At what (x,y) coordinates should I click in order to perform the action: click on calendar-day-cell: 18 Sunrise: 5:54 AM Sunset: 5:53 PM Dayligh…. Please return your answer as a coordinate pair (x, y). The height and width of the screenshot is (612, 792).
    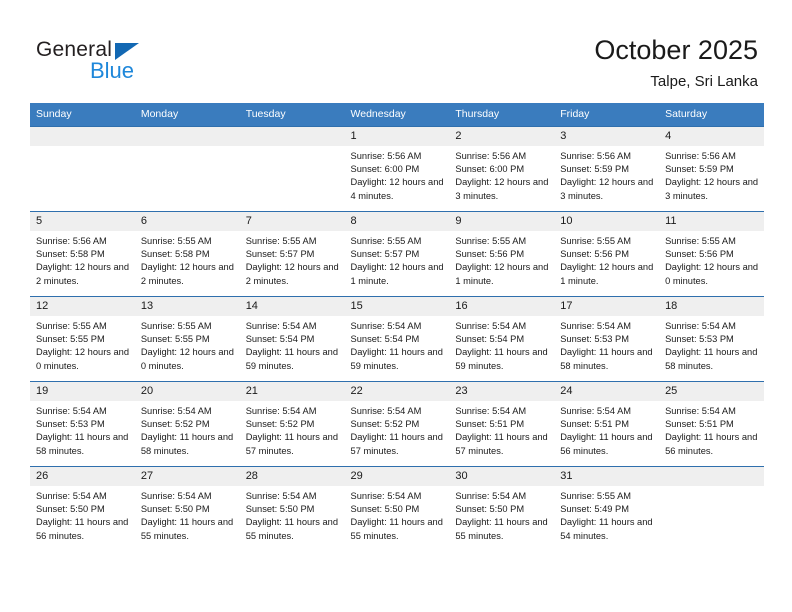
    Looking at the image, I should click on (711, 339).